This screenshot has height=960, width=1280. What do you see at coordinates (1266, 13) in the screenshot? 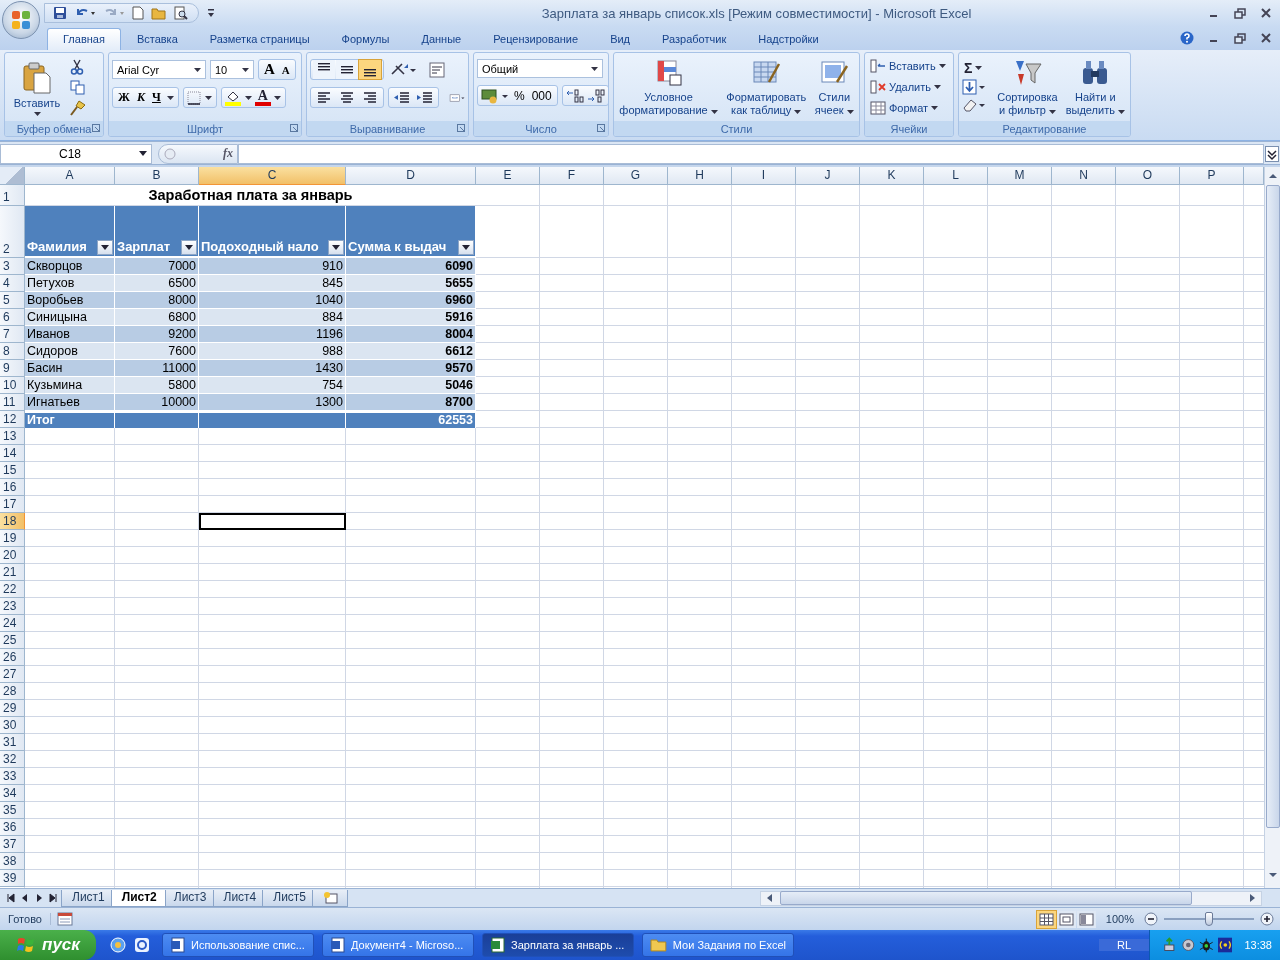
I see `close-icon` at bounding box center [1266, 13].